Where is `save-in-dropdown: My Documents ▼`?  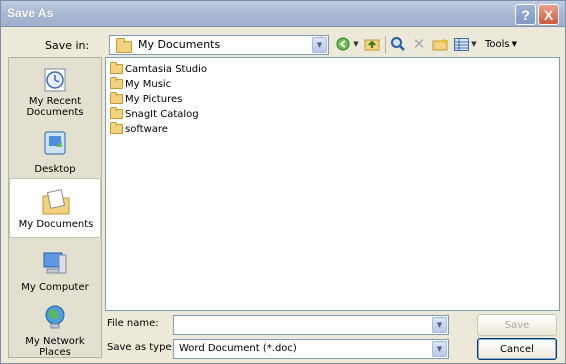
save-in-dropdown: My Documents ▼ is located at coordinates (219, 45).